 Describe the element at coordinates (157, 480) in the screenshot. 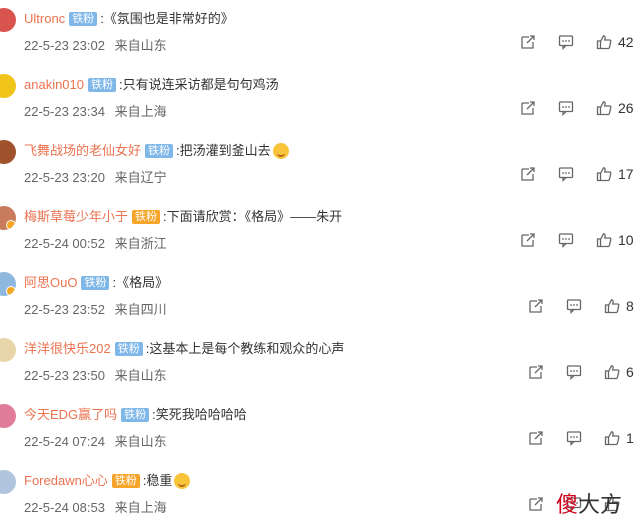

I see `comment-text: :稳重` at that location.